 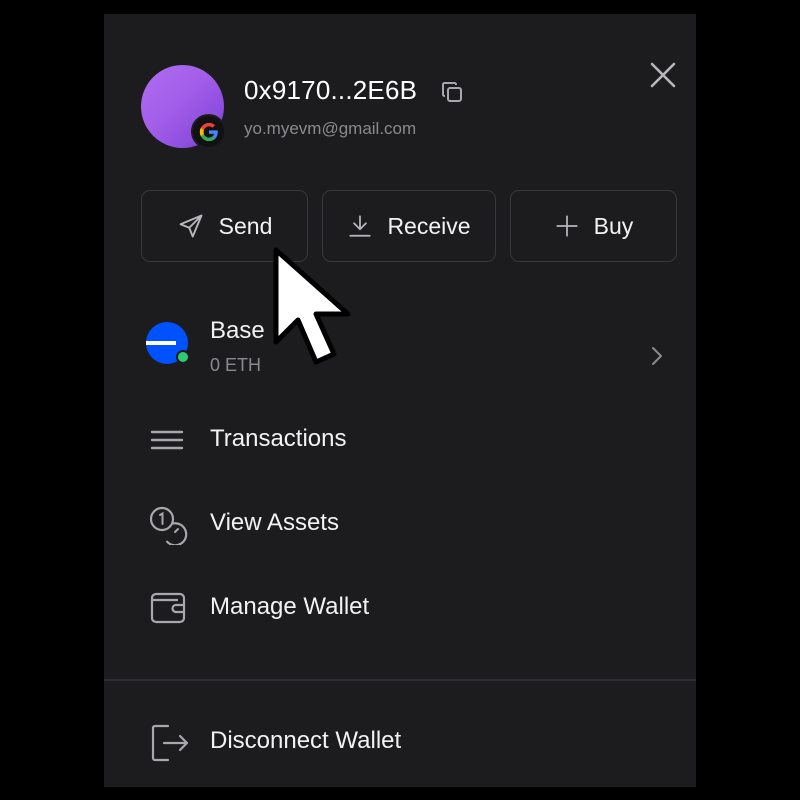 I want to click on transactions-label: Transactions, so click(x=278, y=438).